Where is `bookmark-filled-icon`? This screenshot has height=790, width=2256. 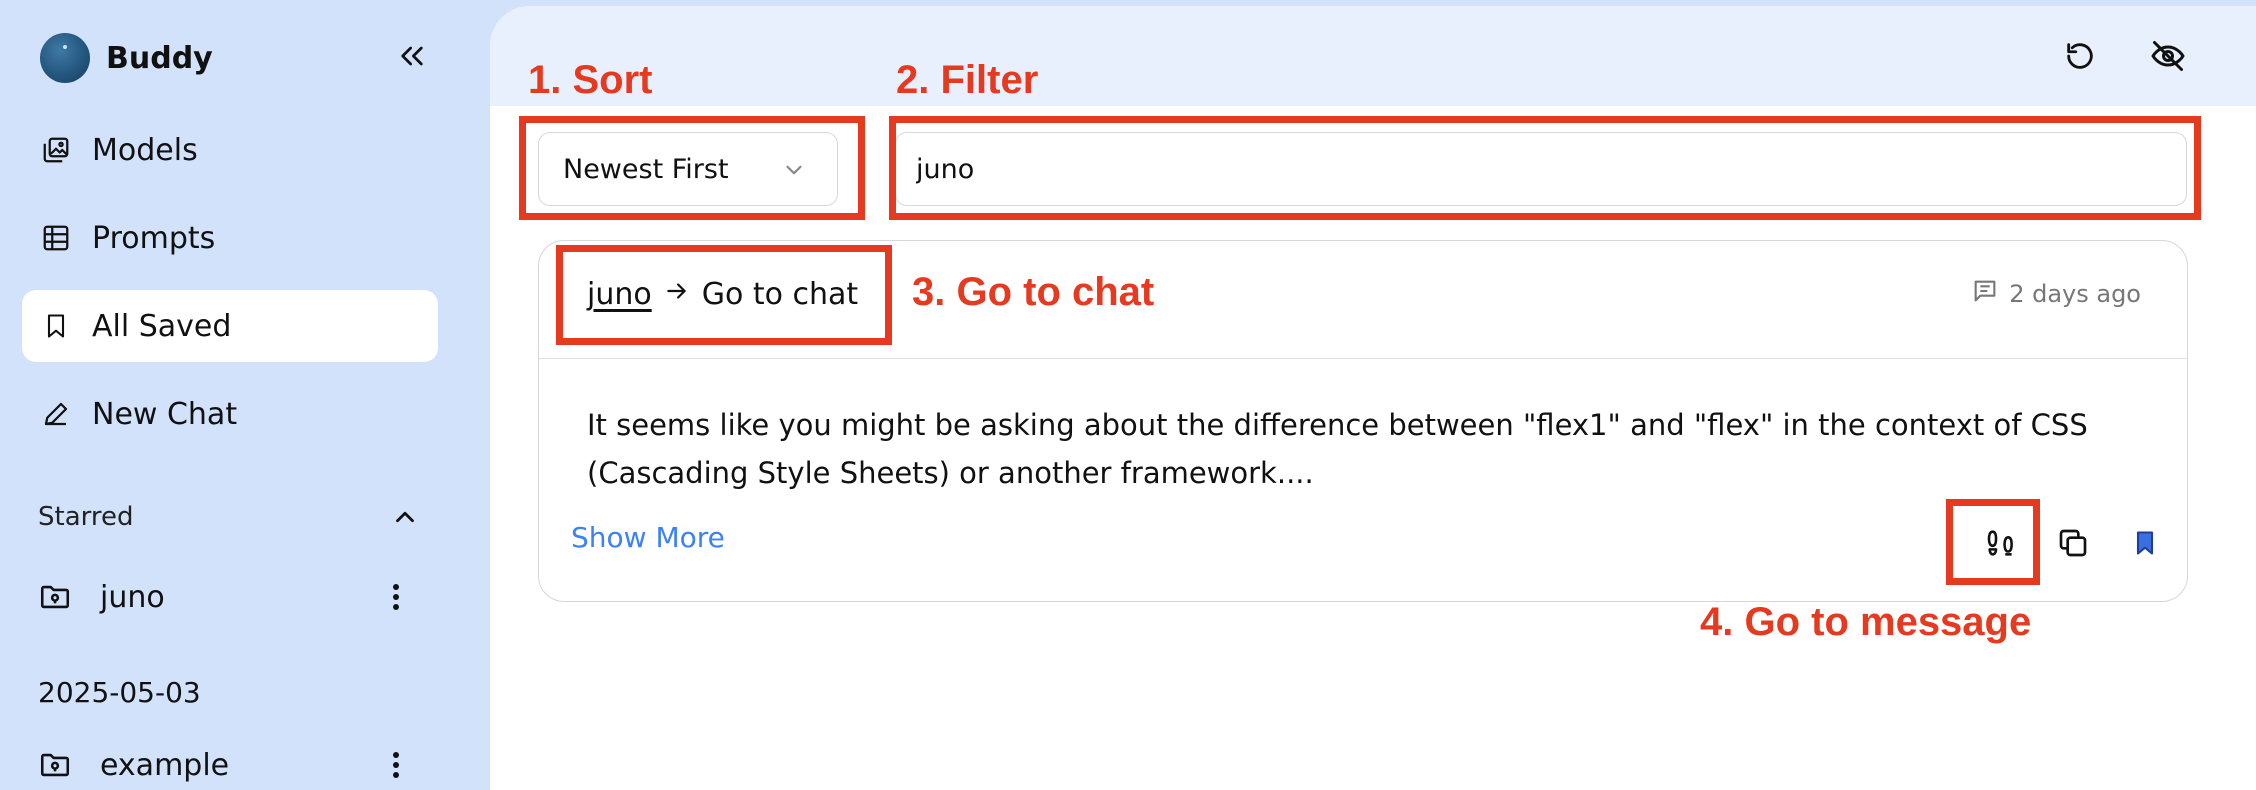
bookmark-filled-icon is located at coordinates (2145, 543).